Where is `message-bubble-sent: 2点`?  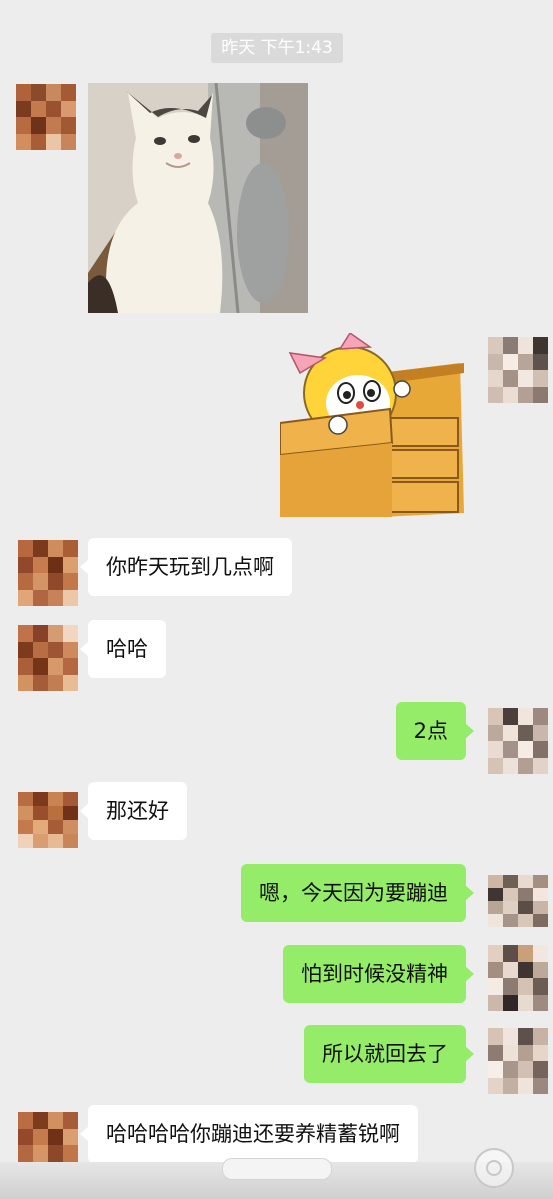
message-bubble-sent: 2点 is located at coordinates (435, 731).